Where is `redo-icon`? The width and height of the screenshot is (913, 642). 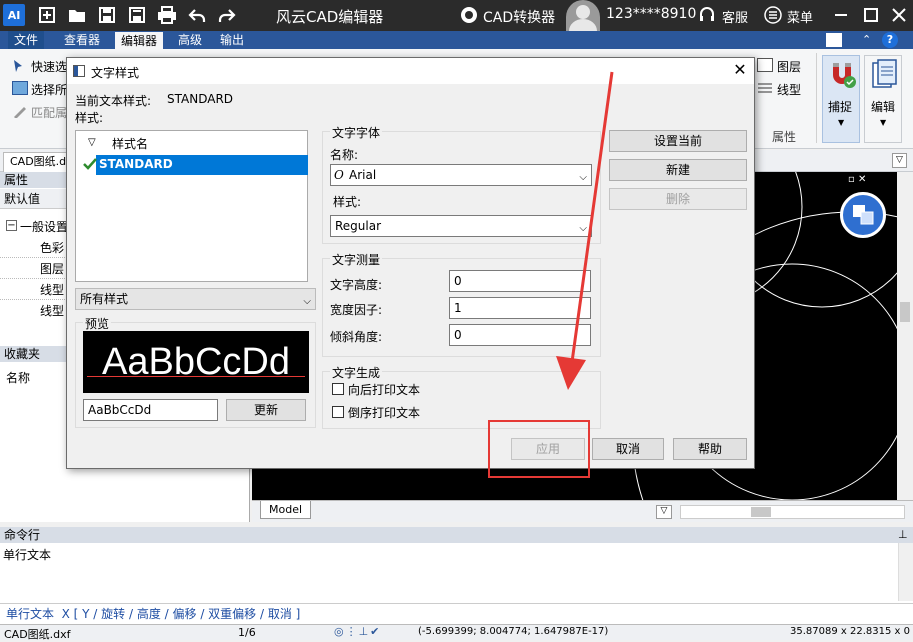 redo-icon is located at coordinates (227, 15).